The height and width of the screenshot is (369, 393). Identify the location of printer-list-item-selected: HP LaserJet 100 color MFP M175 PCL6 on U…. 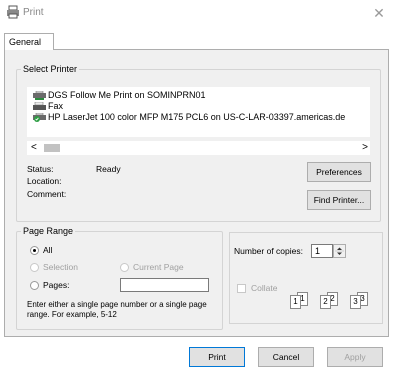
(201, 117).